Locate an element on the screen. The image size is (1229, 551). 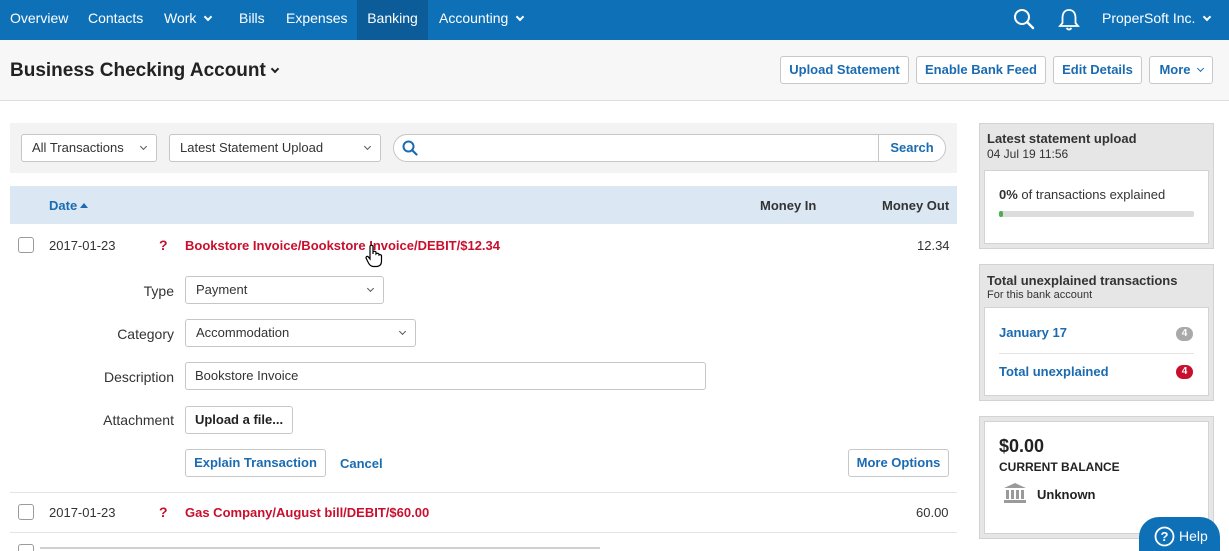
bank-status: Unknown is located at coordinates (1066, 494).